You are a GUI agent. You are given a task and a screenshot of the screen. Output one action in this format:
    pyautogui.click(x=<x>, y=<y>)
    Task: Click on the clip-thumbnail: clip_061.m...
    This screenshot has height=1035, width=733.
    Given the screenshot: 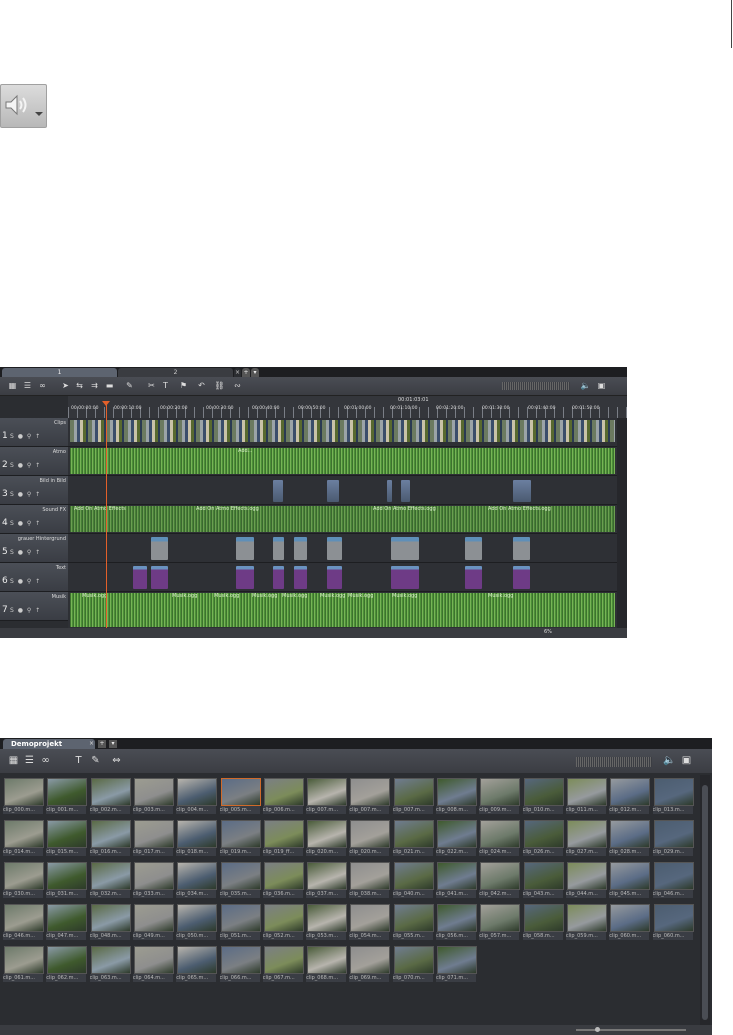 What is the action you would take?
    pyautogui.click(x=23, y=964)
    